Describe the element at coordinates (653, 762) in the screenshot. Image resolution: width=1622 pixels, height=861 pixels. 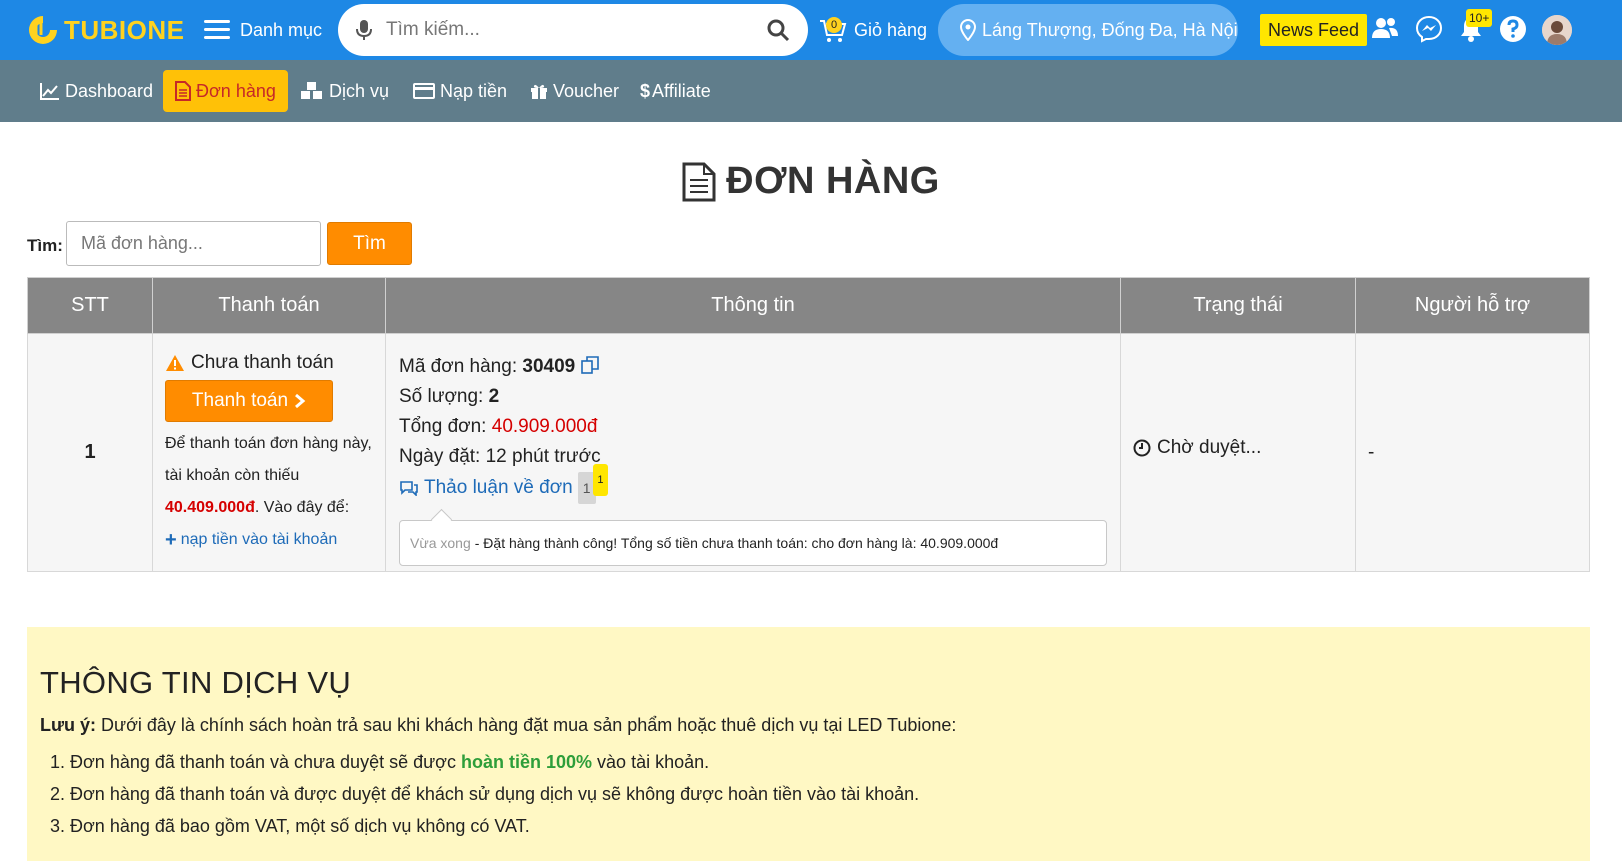
I see `policy-1-after: vào tài khoản.` at that location.